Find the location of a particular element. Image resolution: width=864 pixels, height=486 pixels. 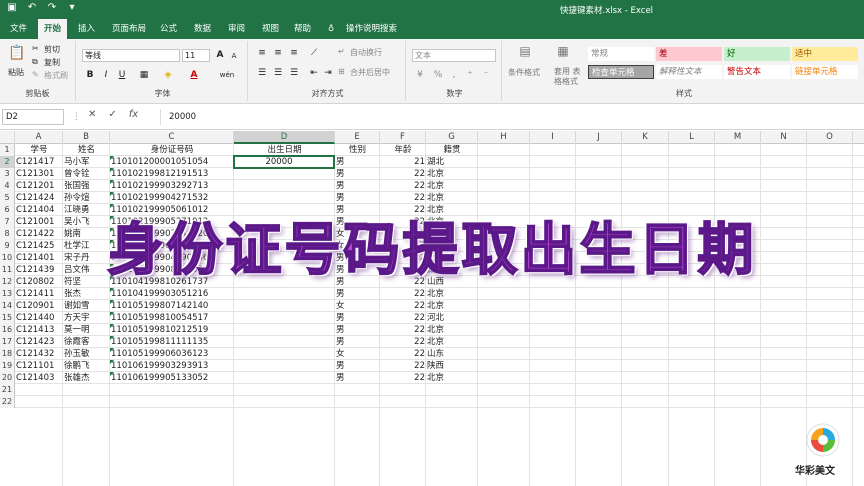

table-cell: 徐霞客 is located at coordinates (86, 342).